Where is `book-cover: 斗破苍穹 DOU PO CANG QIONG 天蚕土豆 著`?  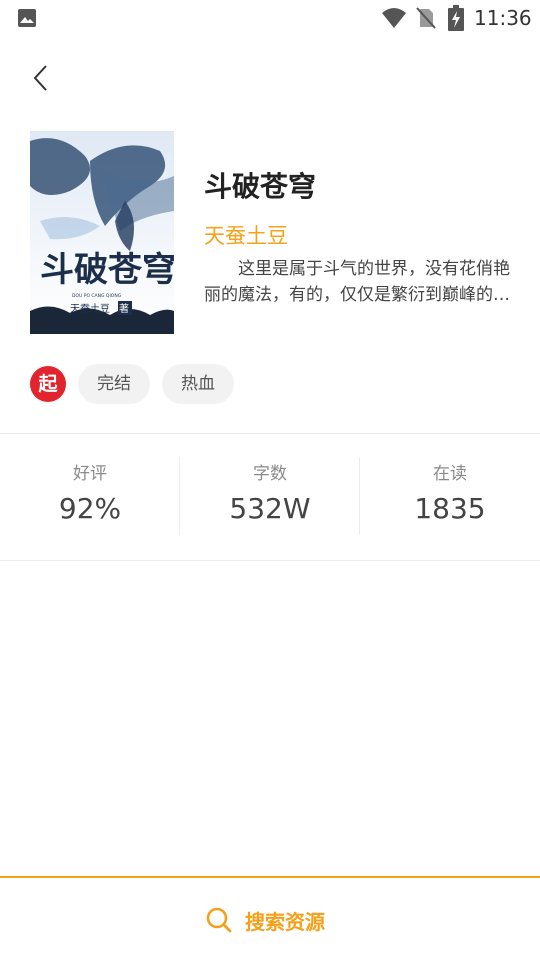
book-cover: 斗破苍穹 DOU PO CANG QIONG 天蚕土豆 著 is located at coordinates (102, 232).